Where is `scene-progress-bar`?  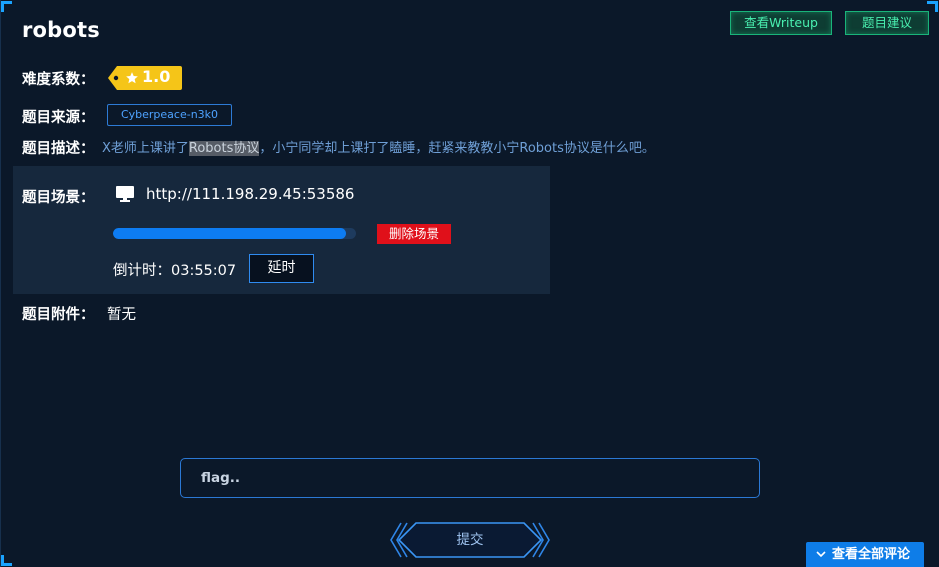
scene-progress-bar is located at coordinates (234, 233).